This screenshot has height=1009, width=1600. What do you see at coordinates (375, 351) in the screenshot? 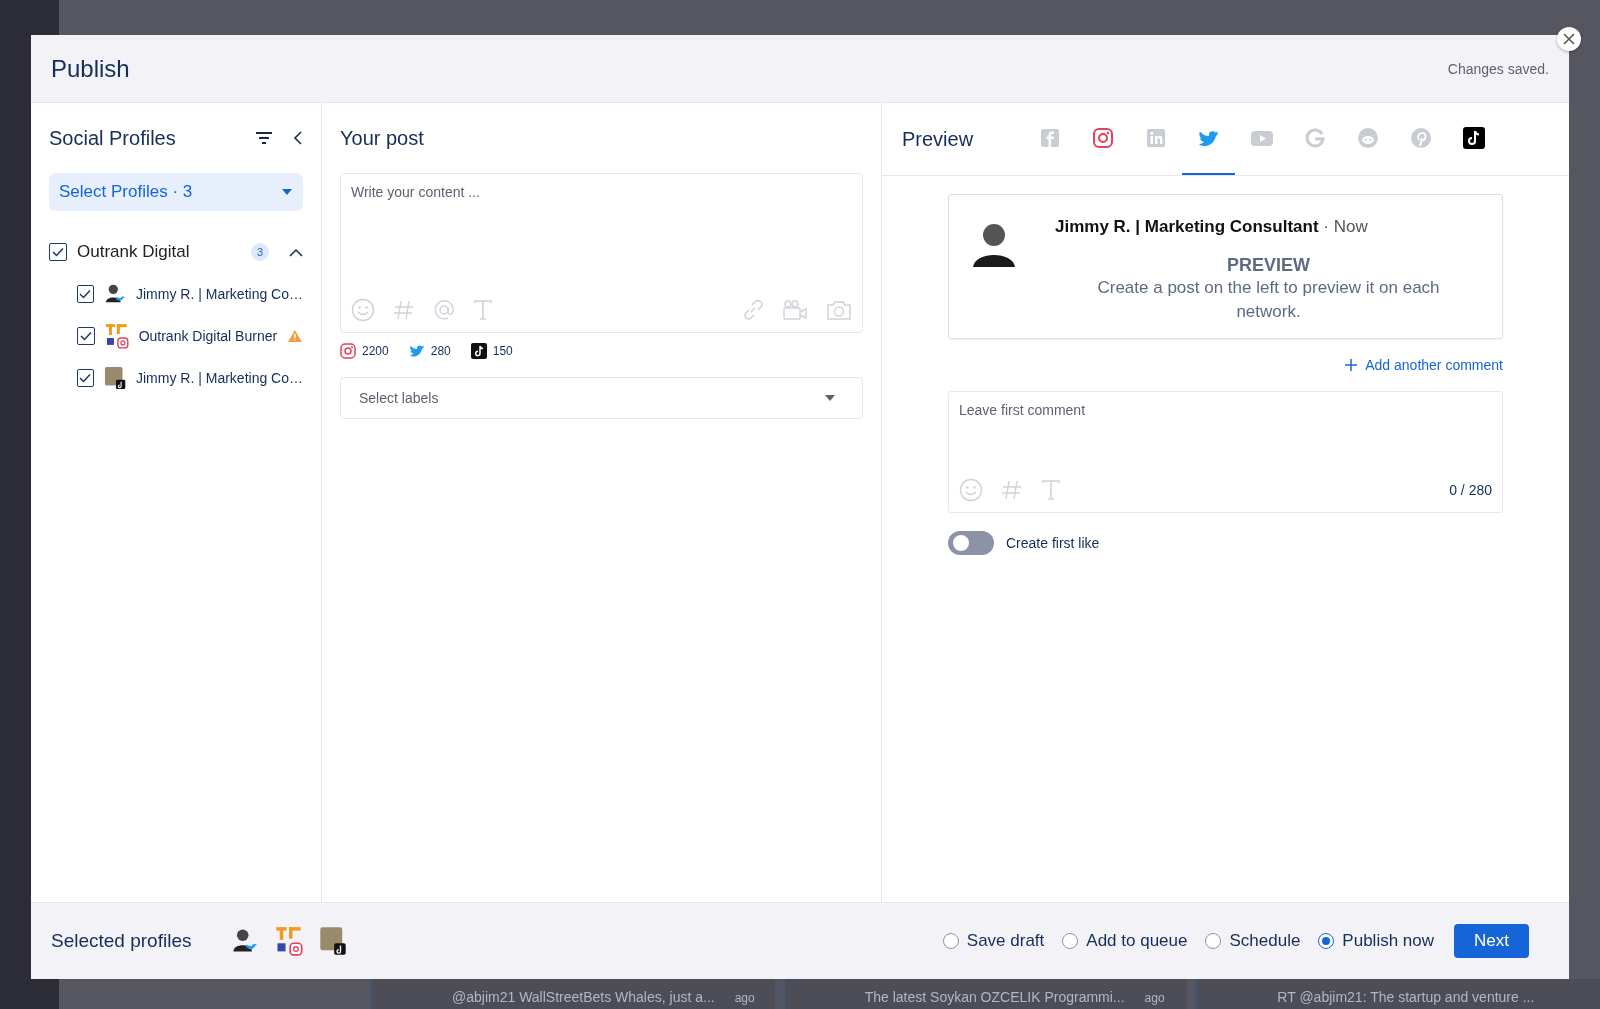
I see `character-limit: 2200` at bounding box center [375, 351].